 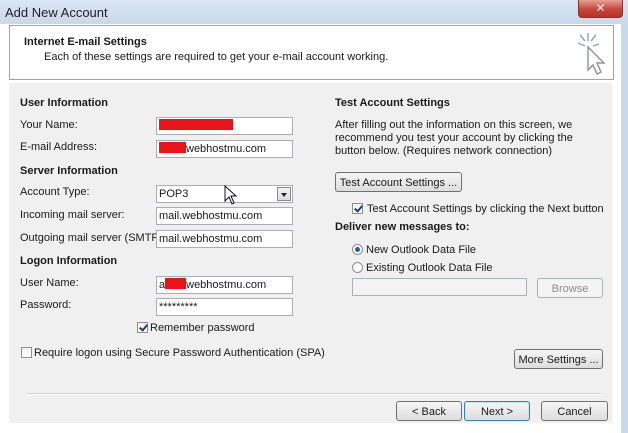 What do you see at coordinates (142, 327) in the screenshot?
I see `remember-password-checkbox` at bounding box center [142, 327].